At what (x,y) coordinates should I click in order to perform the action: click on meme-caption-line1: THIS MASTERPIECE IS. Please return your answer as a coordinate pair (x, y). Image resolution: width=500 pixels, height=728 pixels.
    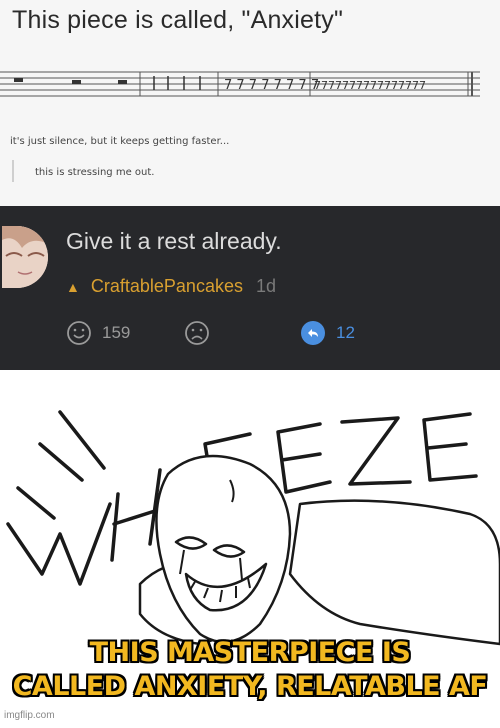
    Looking at the image, I should click on (250, 652).